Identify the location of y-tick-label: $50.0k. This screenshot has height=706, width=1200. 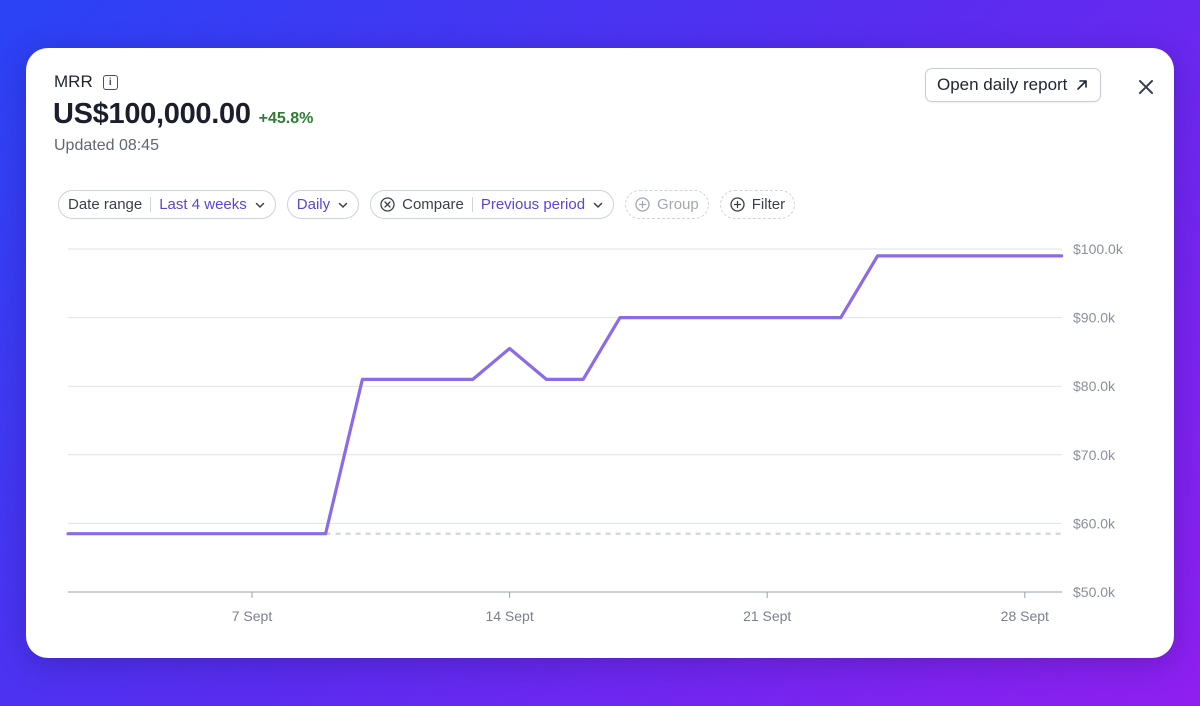
(1094, 592).